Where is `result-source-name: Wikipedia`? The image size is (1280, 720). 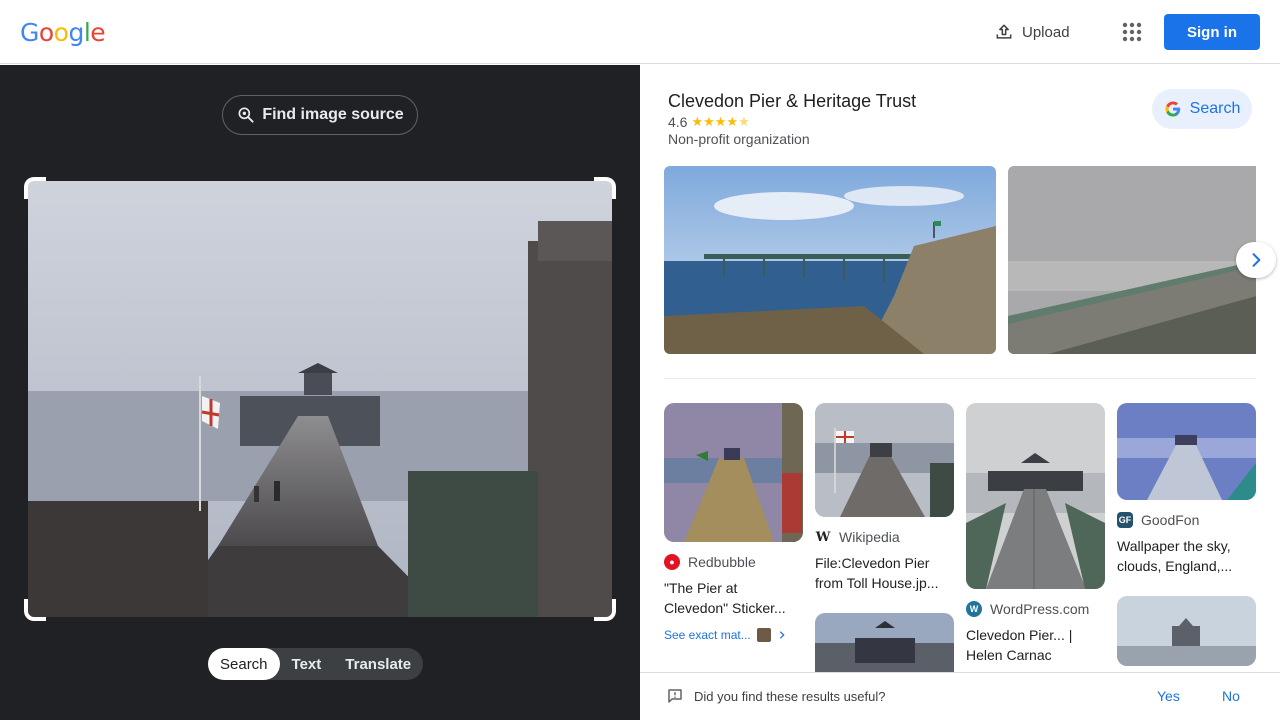
result-source-name: Wikipedia is located at coordinates (869, 537).